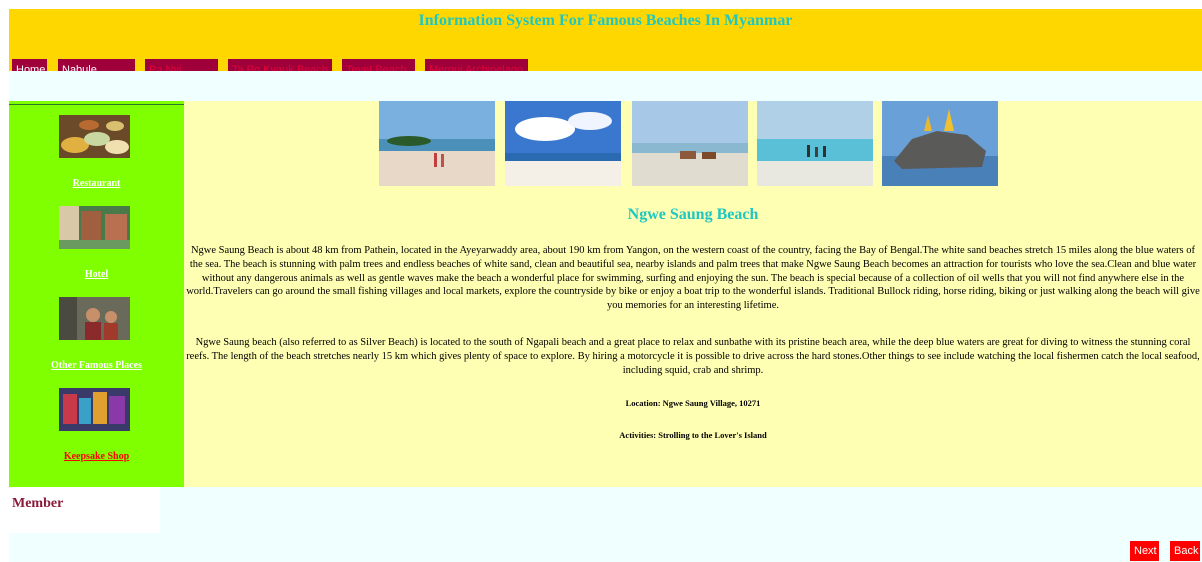  What do you see at coordinates (681, 510) in the screenshot?
I see `footer-band` at bounding box center [681, 510].